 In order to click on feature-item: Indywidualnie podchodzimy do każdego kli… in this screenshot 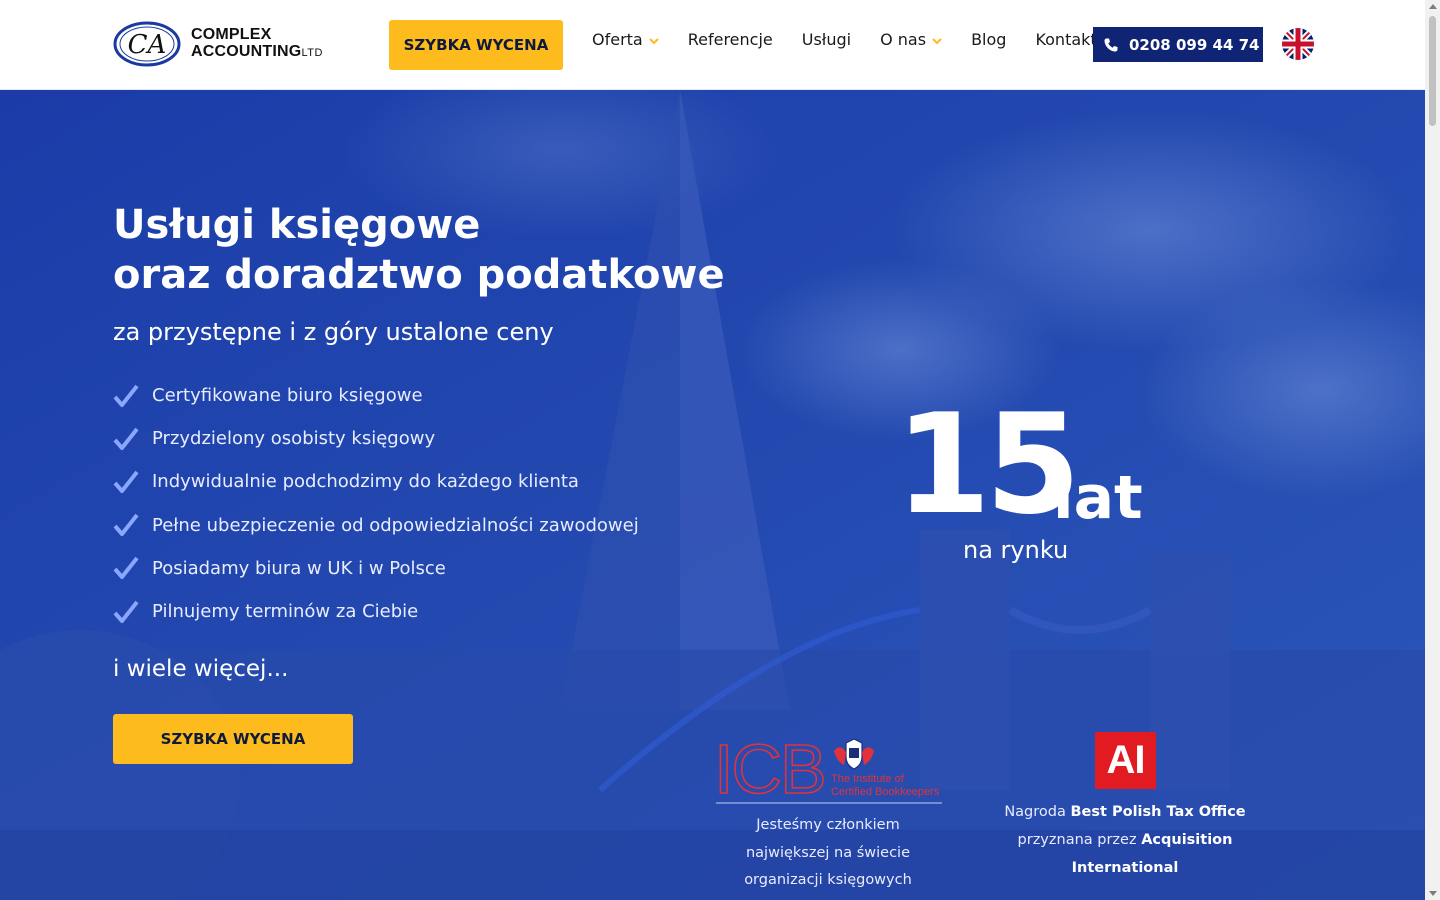, I will do `click(376, 481)`.